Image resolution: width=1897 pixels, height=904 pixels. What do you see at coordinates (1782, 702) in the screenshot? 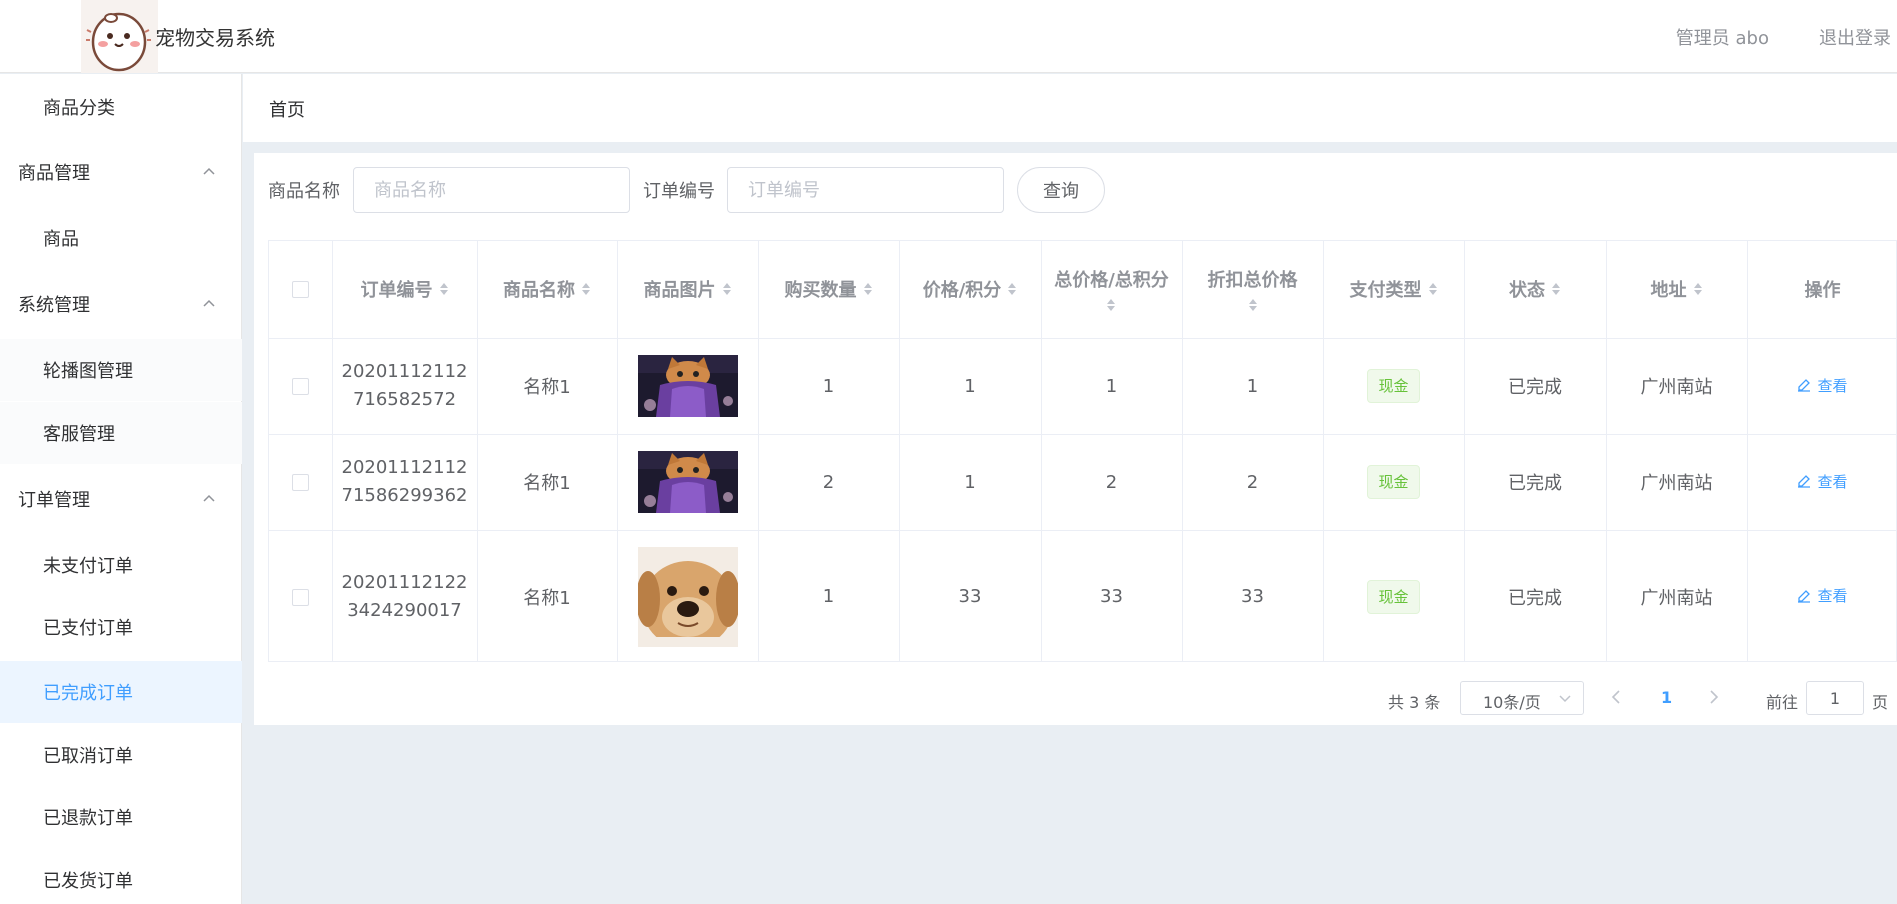
I see `goto-label: 前往` at bounding box center [1782, 702].